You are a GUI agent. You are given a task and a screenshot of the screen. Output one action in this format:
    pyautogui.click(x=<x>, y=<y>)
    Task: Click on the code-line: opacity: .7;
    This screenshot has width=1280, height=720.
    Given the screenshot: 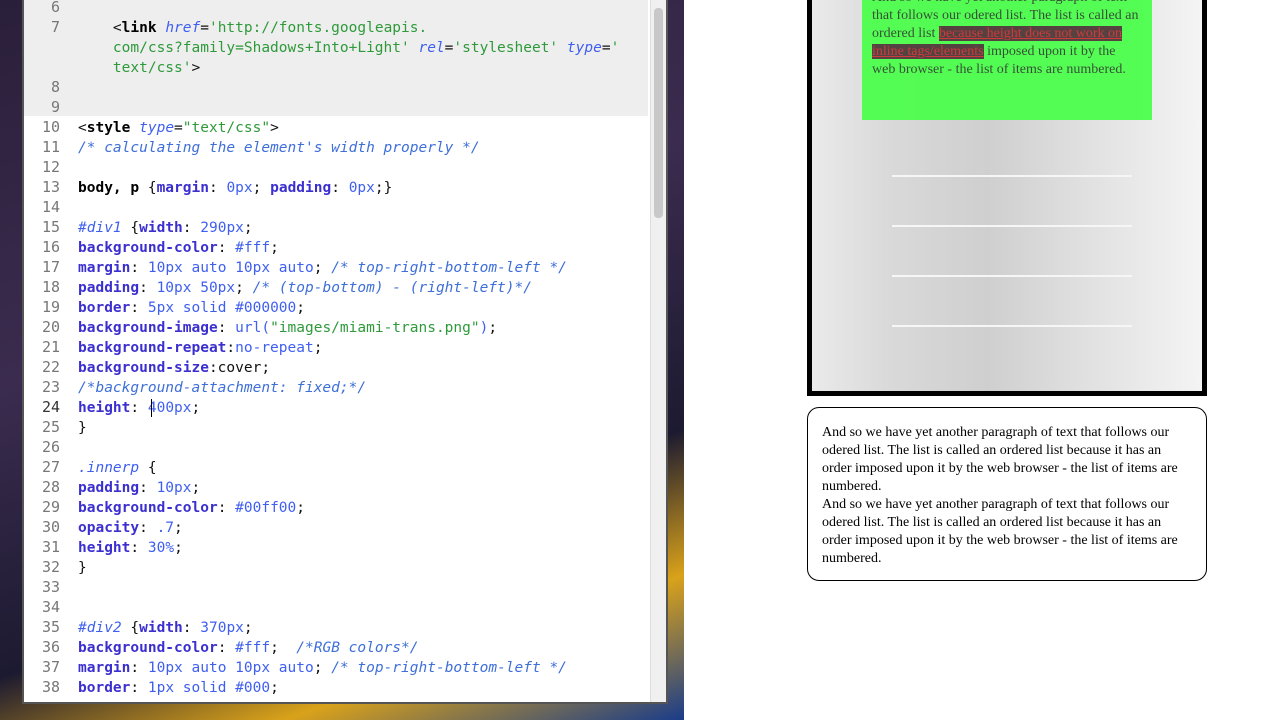 What is the action you would take?
    pyautogui.click(x=130, y=528)
    